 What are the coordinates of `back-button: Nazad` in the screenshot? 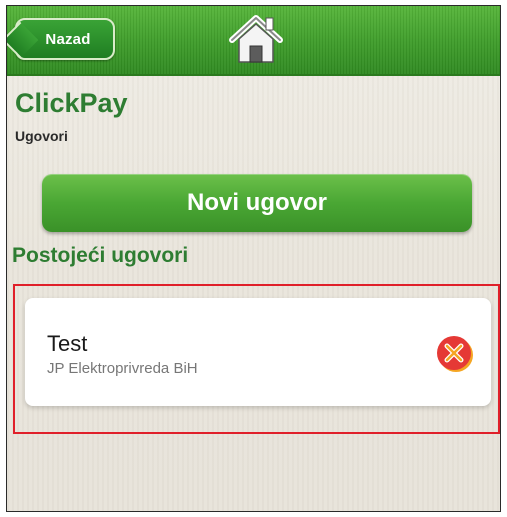 It's located at (65, 39).